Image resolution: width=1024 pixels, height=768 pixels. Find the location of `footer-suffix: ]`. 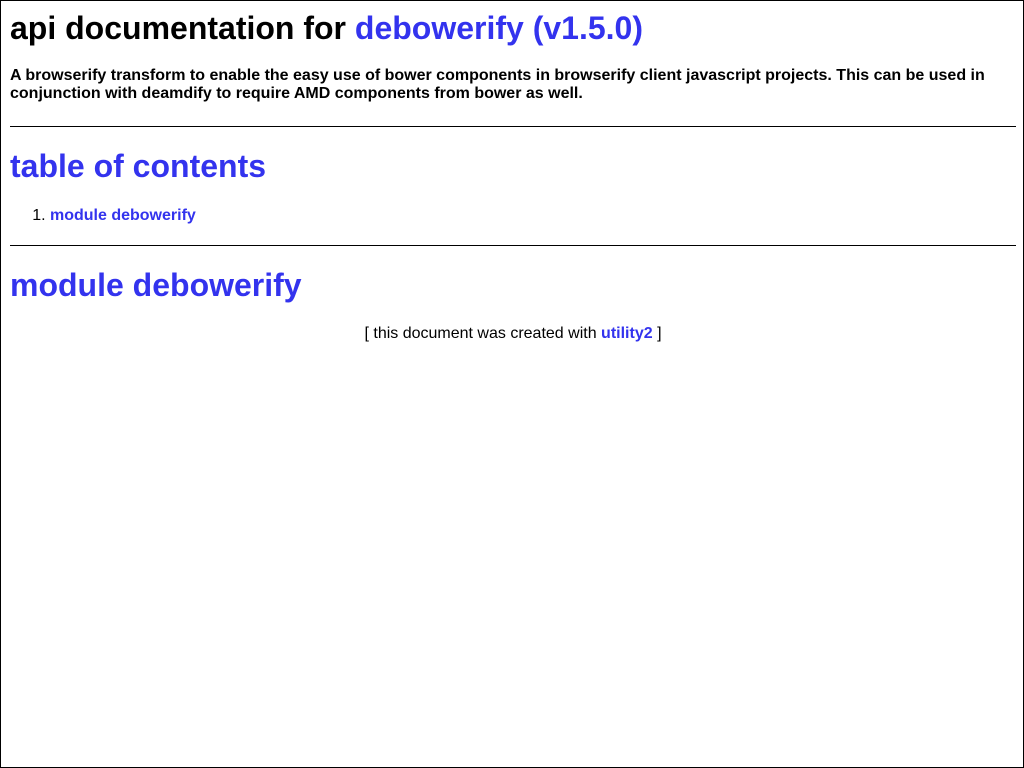

footer-suffix: ] is located at coordinates (659, 333).